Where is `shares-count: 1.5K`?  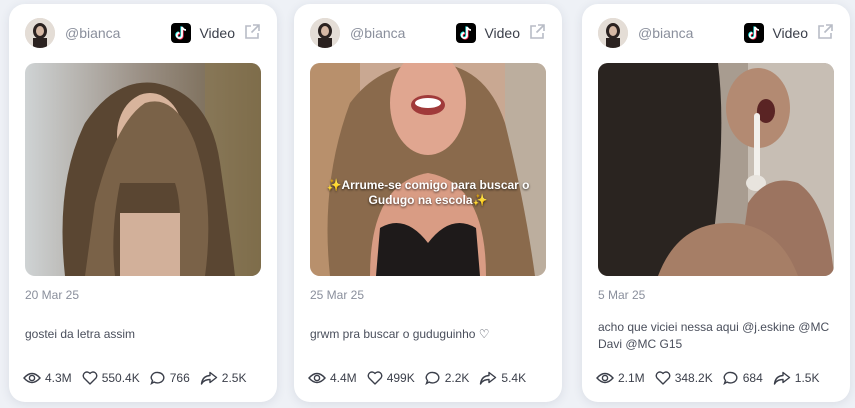
shares-count: 1.5K is located at coordinates (807, 378).